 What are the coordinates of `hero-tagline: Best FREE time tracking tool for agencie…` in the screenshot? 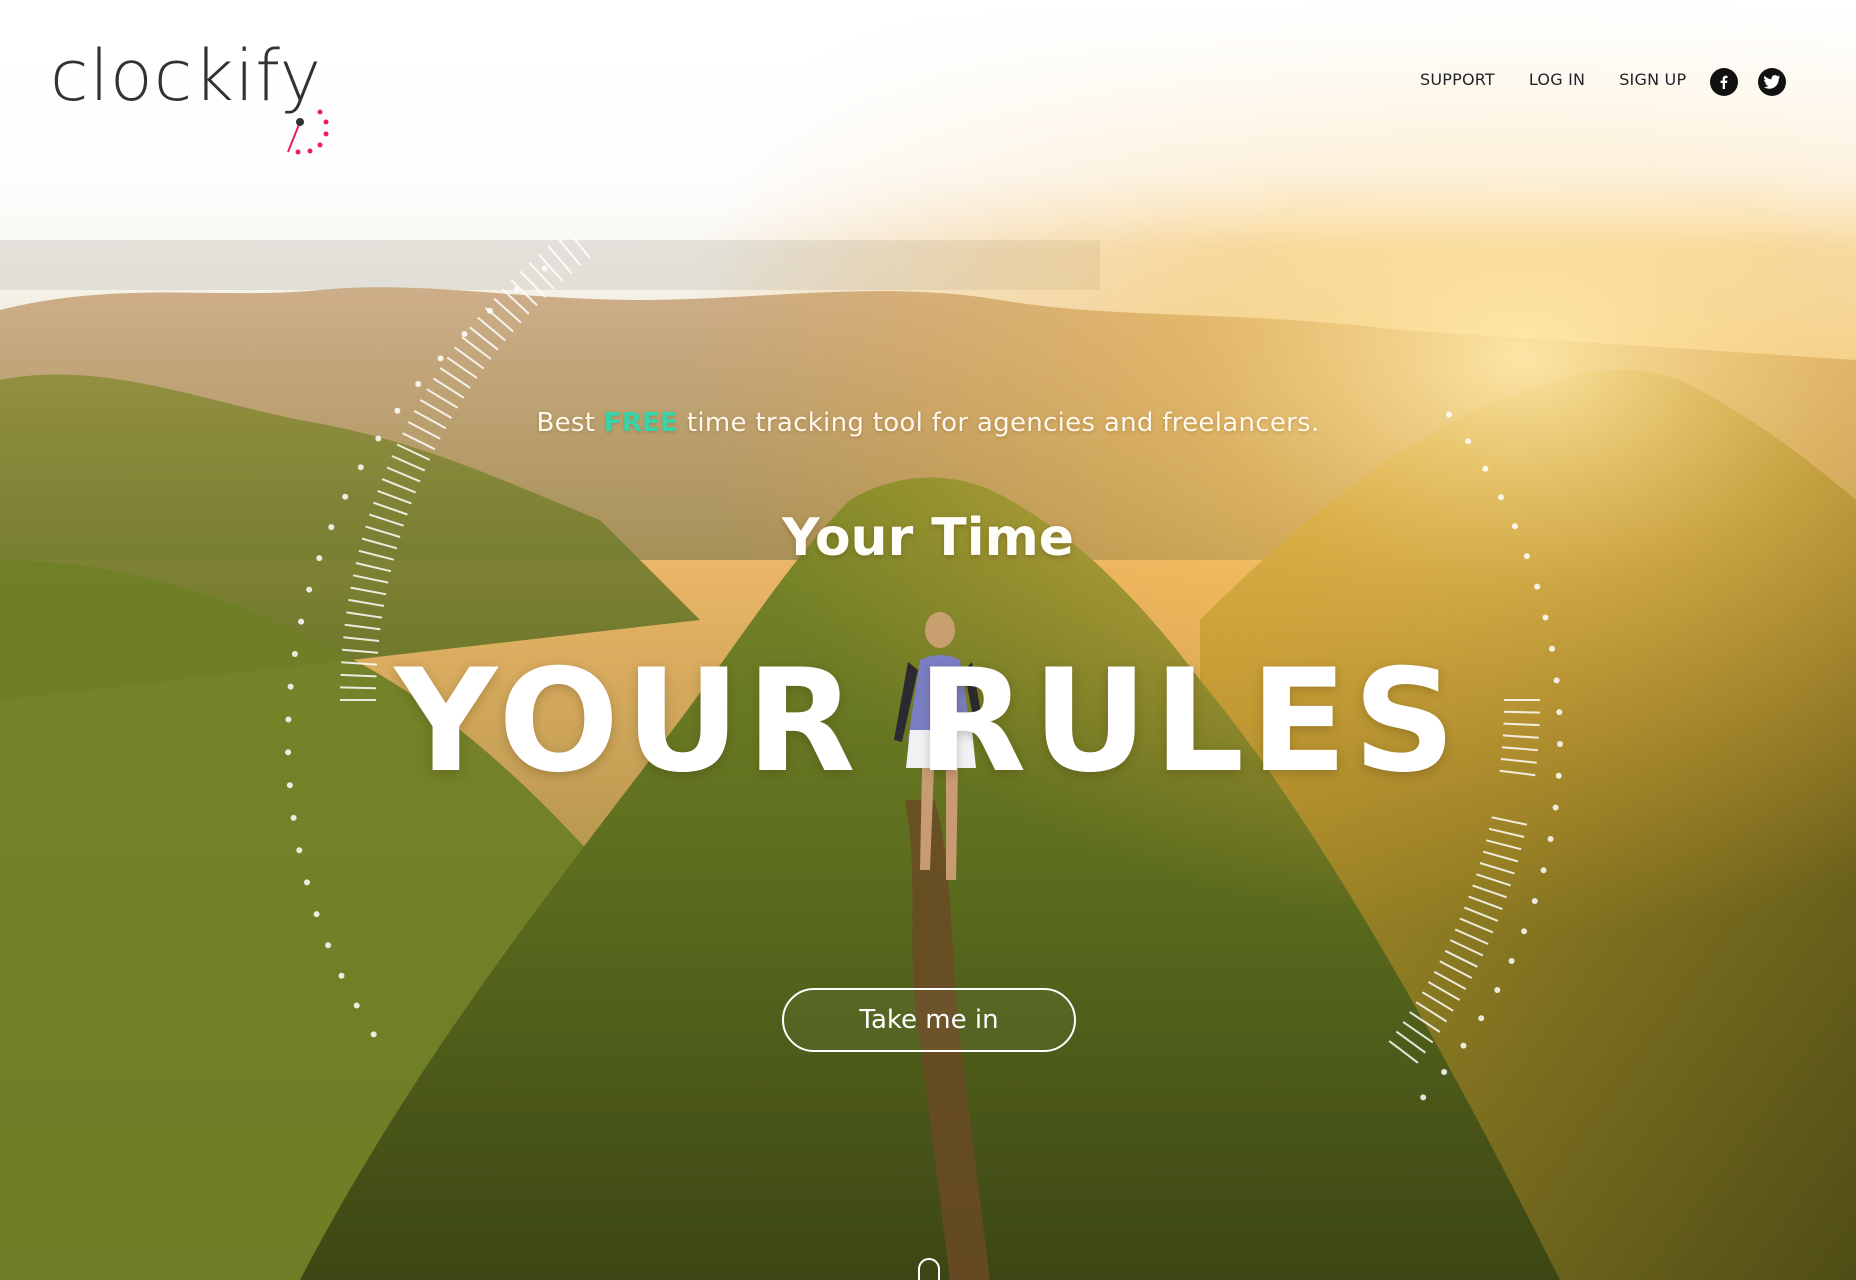 It's located at (928, 423).